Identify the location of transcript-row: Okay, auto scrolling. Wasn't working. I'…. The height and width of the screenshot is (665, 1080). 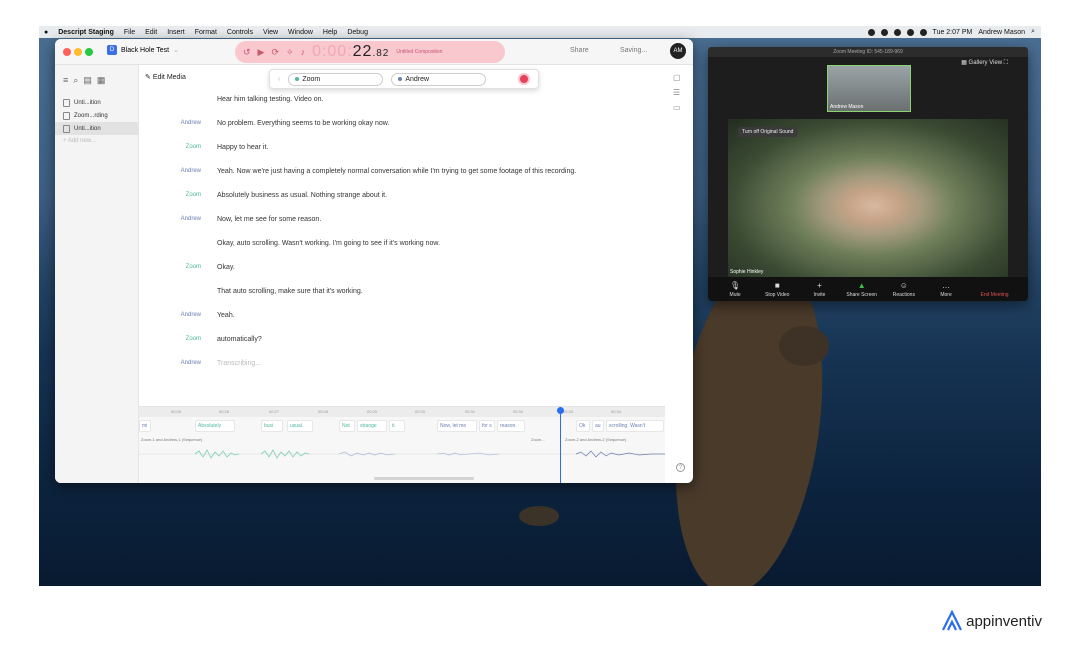
(404, 243).